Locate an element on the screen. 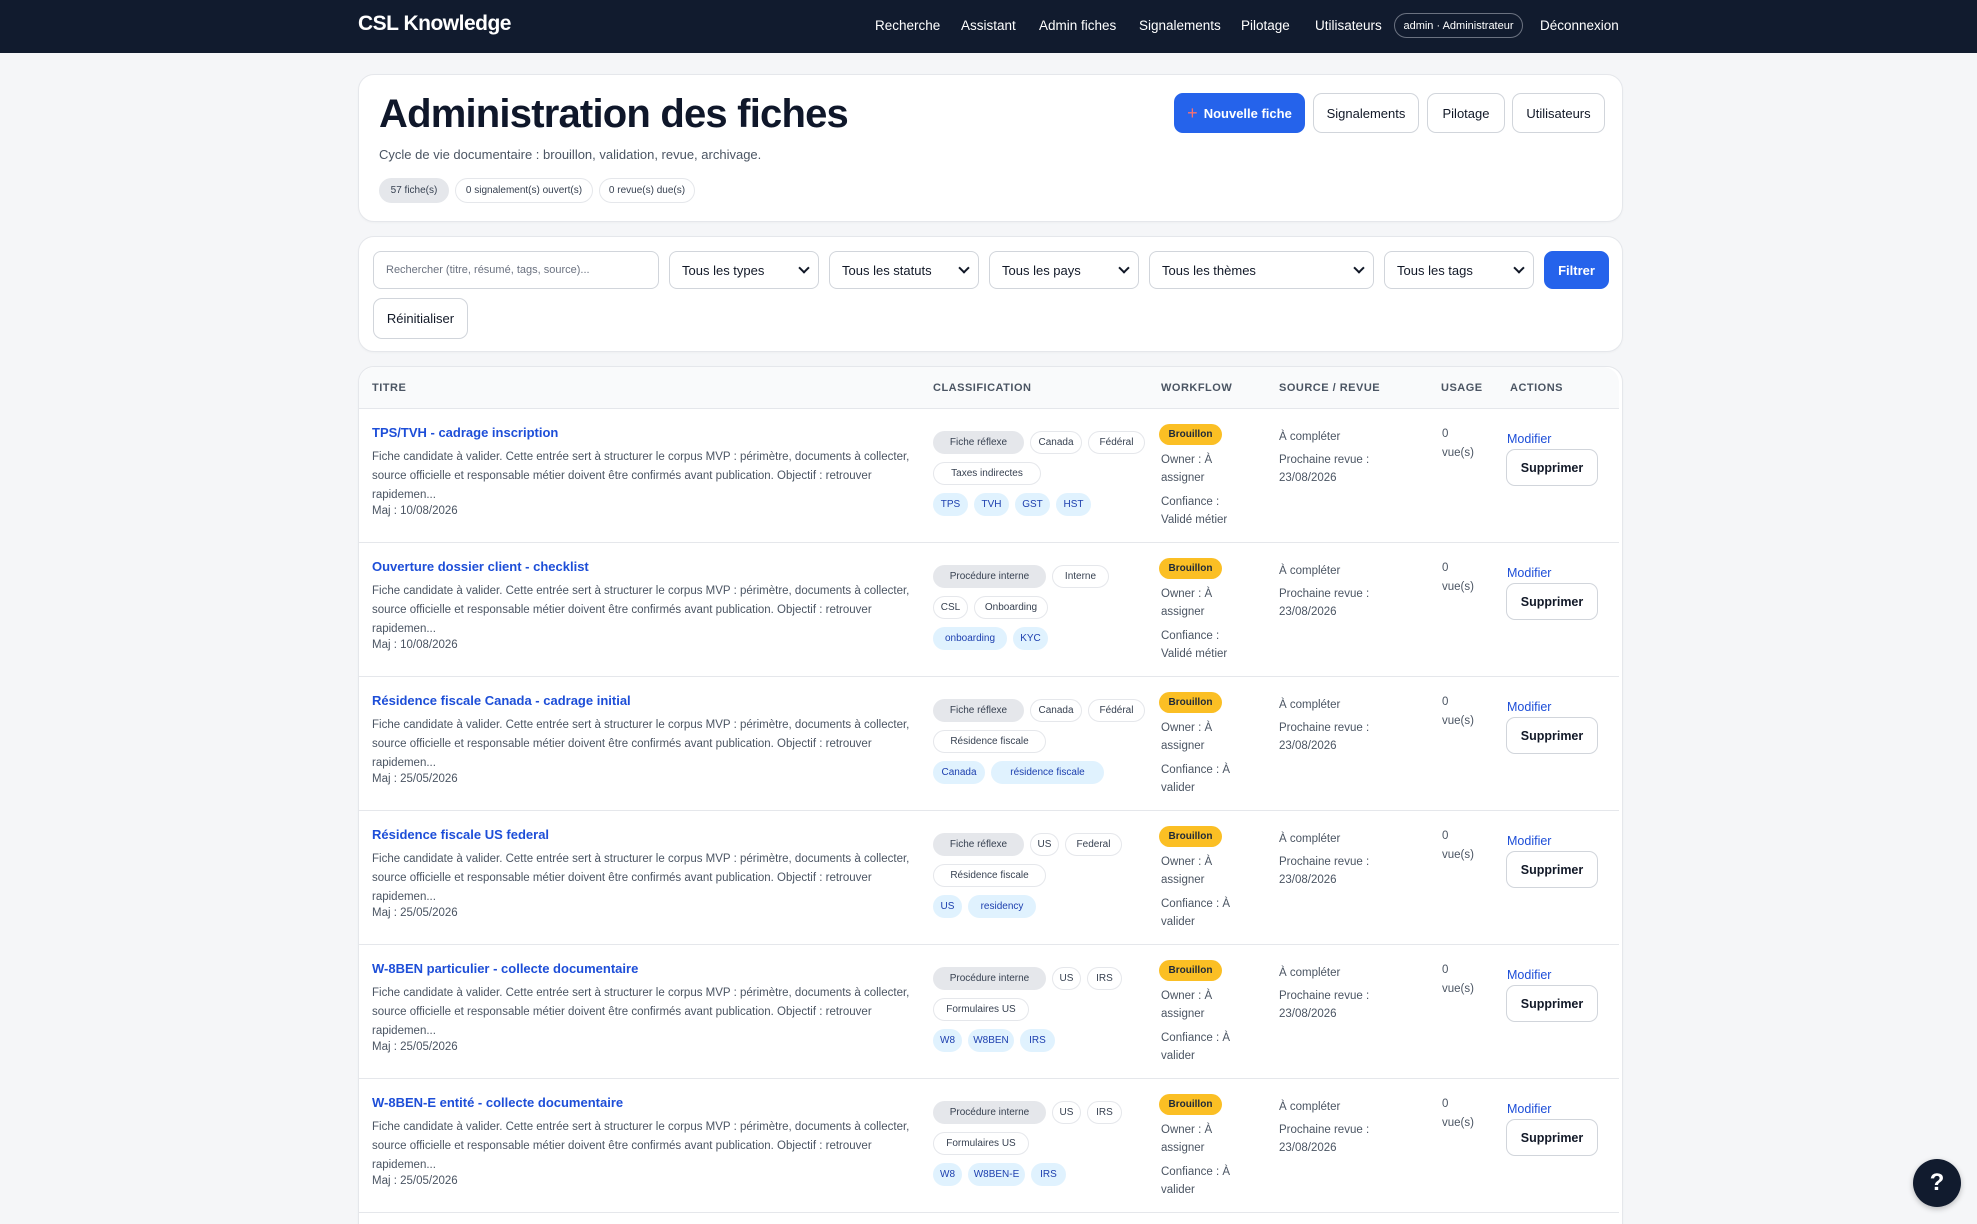  select-type: Tous les types is located at coordinates (744, 270).